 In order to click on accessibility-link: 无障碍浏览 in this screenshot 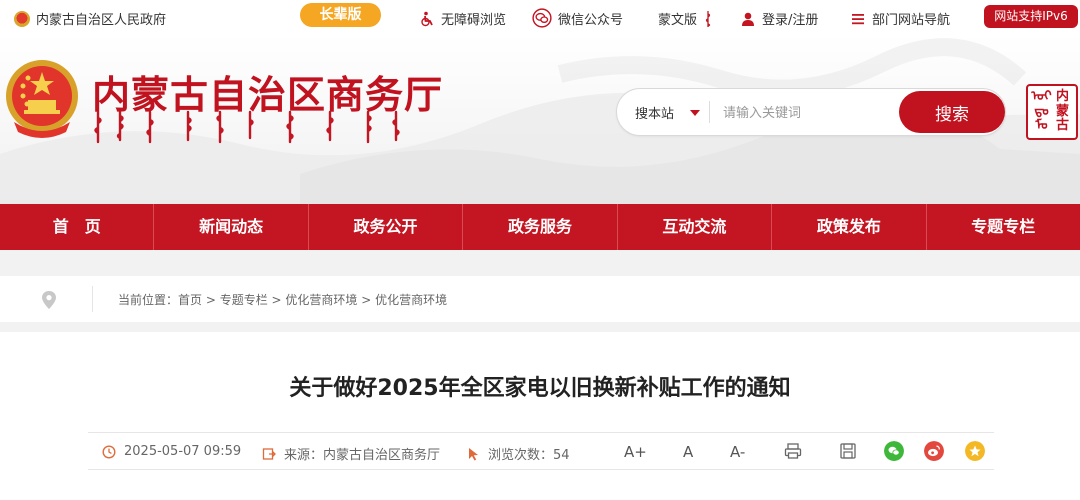, I will do `click(462, 18)`.